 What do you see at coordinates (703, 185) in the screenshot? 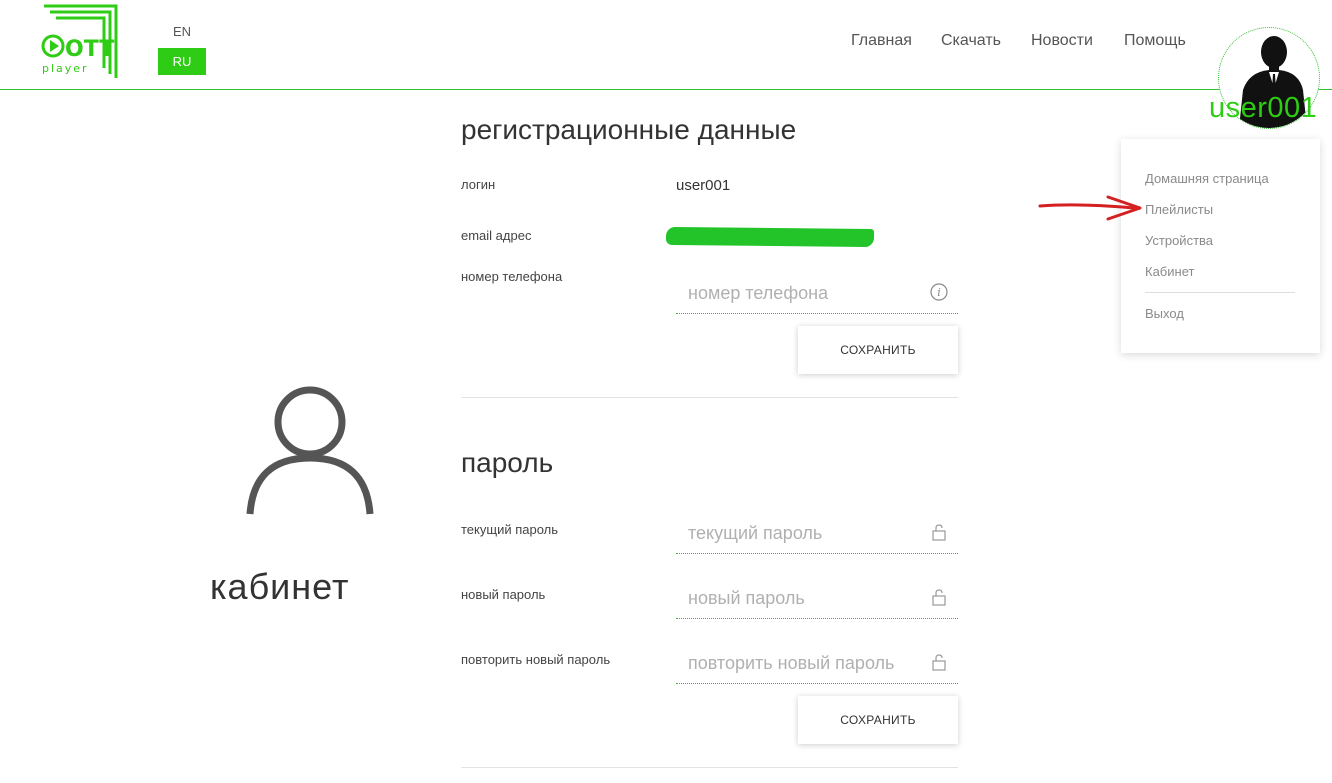
I see `login-value: user001` at bounding box center [703, 185].